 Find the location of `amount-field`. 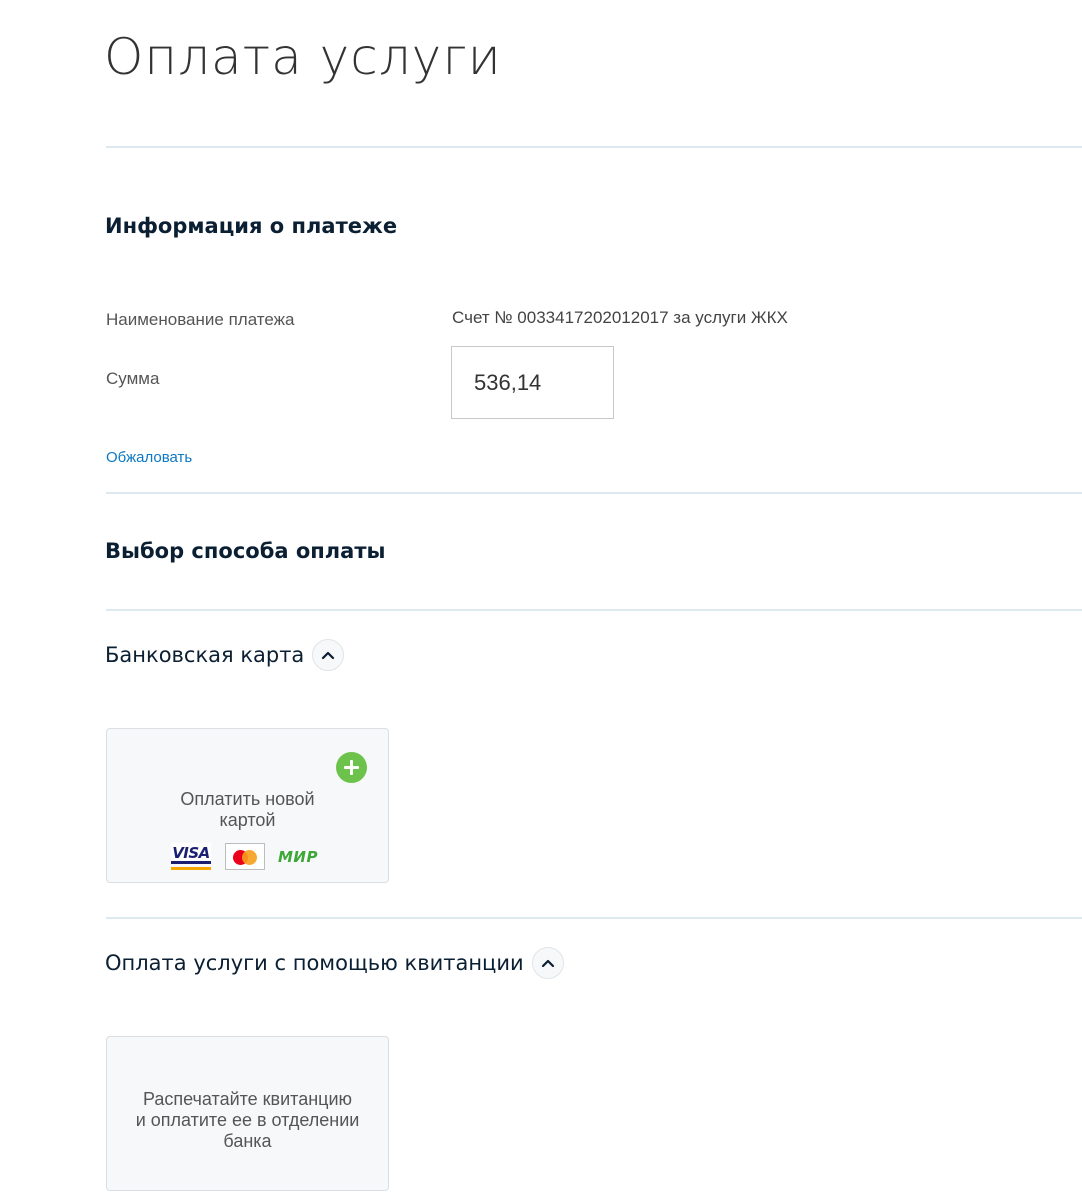

amount-field is located at coordinates (532, 382).